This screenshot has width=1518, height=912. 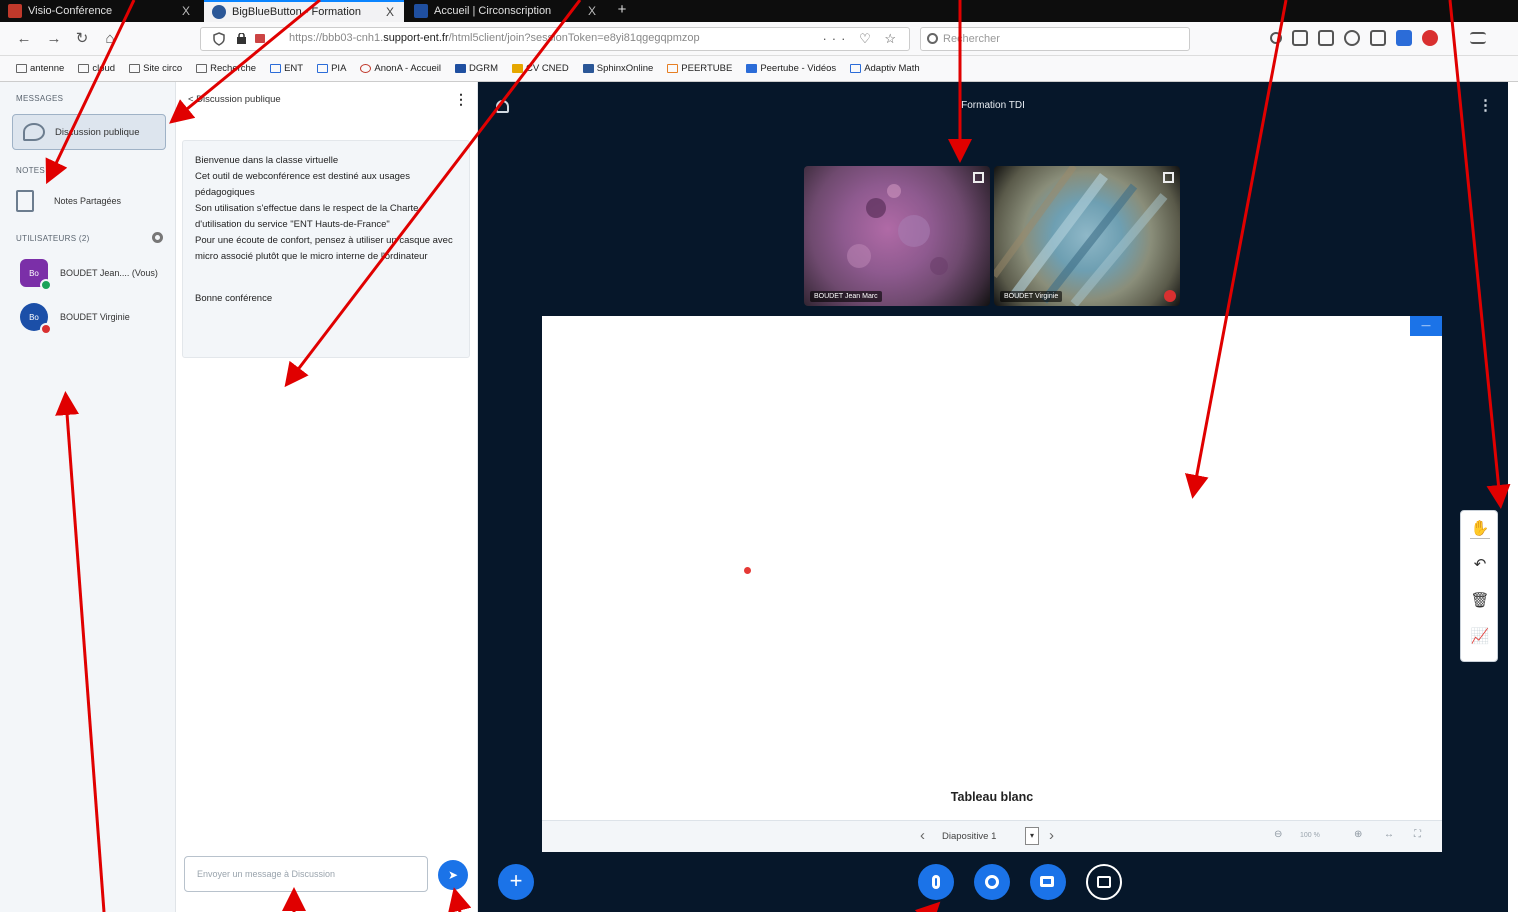 I want to click on hamburger-menu-icon, so click(x=1478, y=38).